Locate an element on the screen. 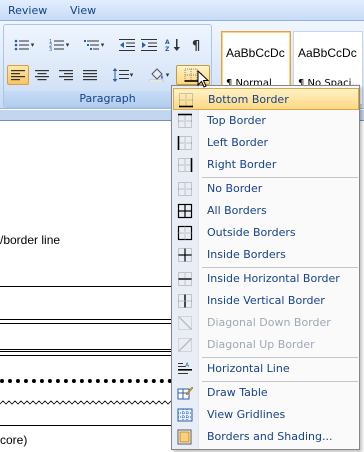 The width and height of the screenshot is (364, 452). menu-item-label: Draw Table is located at coordinates (237, 392).